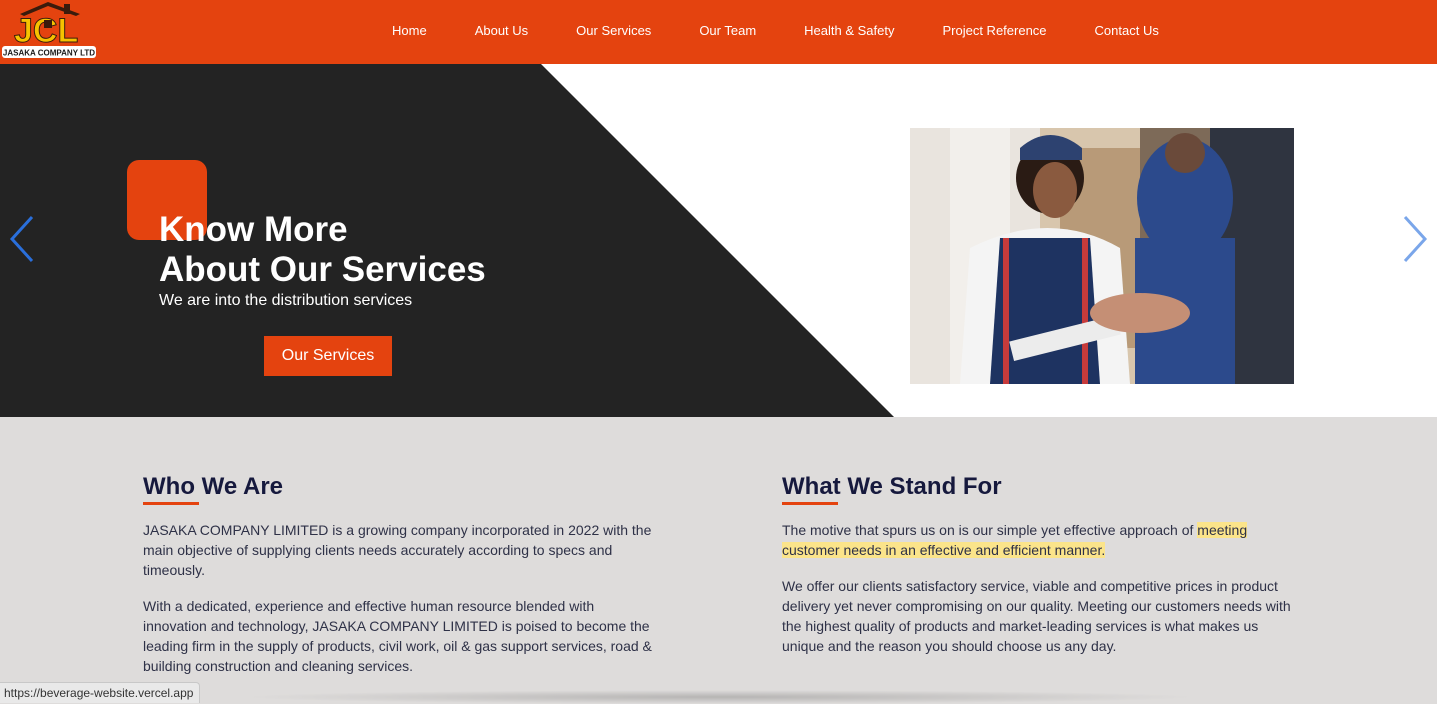 The image size is (1437, 704). I want to click on what-we-stand-for-heading: What We Stand For, so click(1042, 488).